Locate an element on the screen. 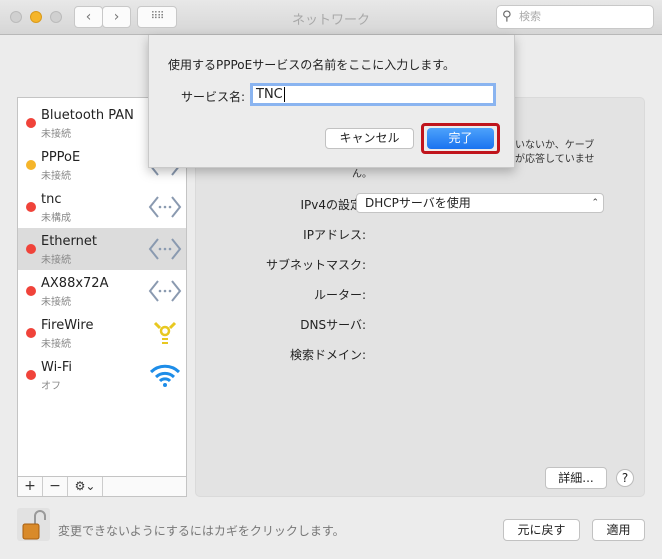 The height and width of the screenshot is (559, 662). service-list-toolbar: + − ⚙⌄ is located at coordinates (102, 486).